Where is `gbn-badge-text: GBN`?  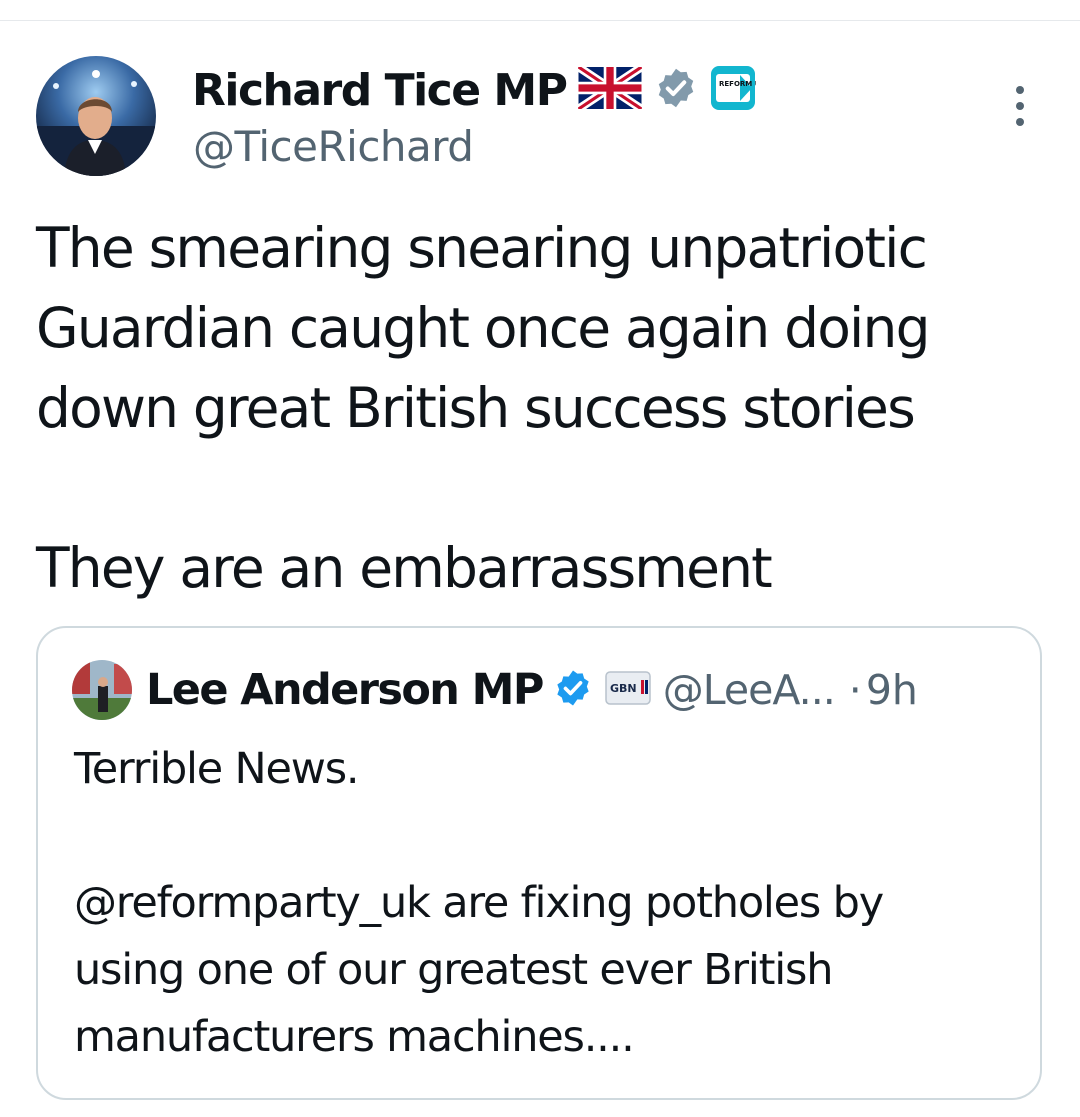
gbn-badge-text: GBN is located at coordinates (623, 688).